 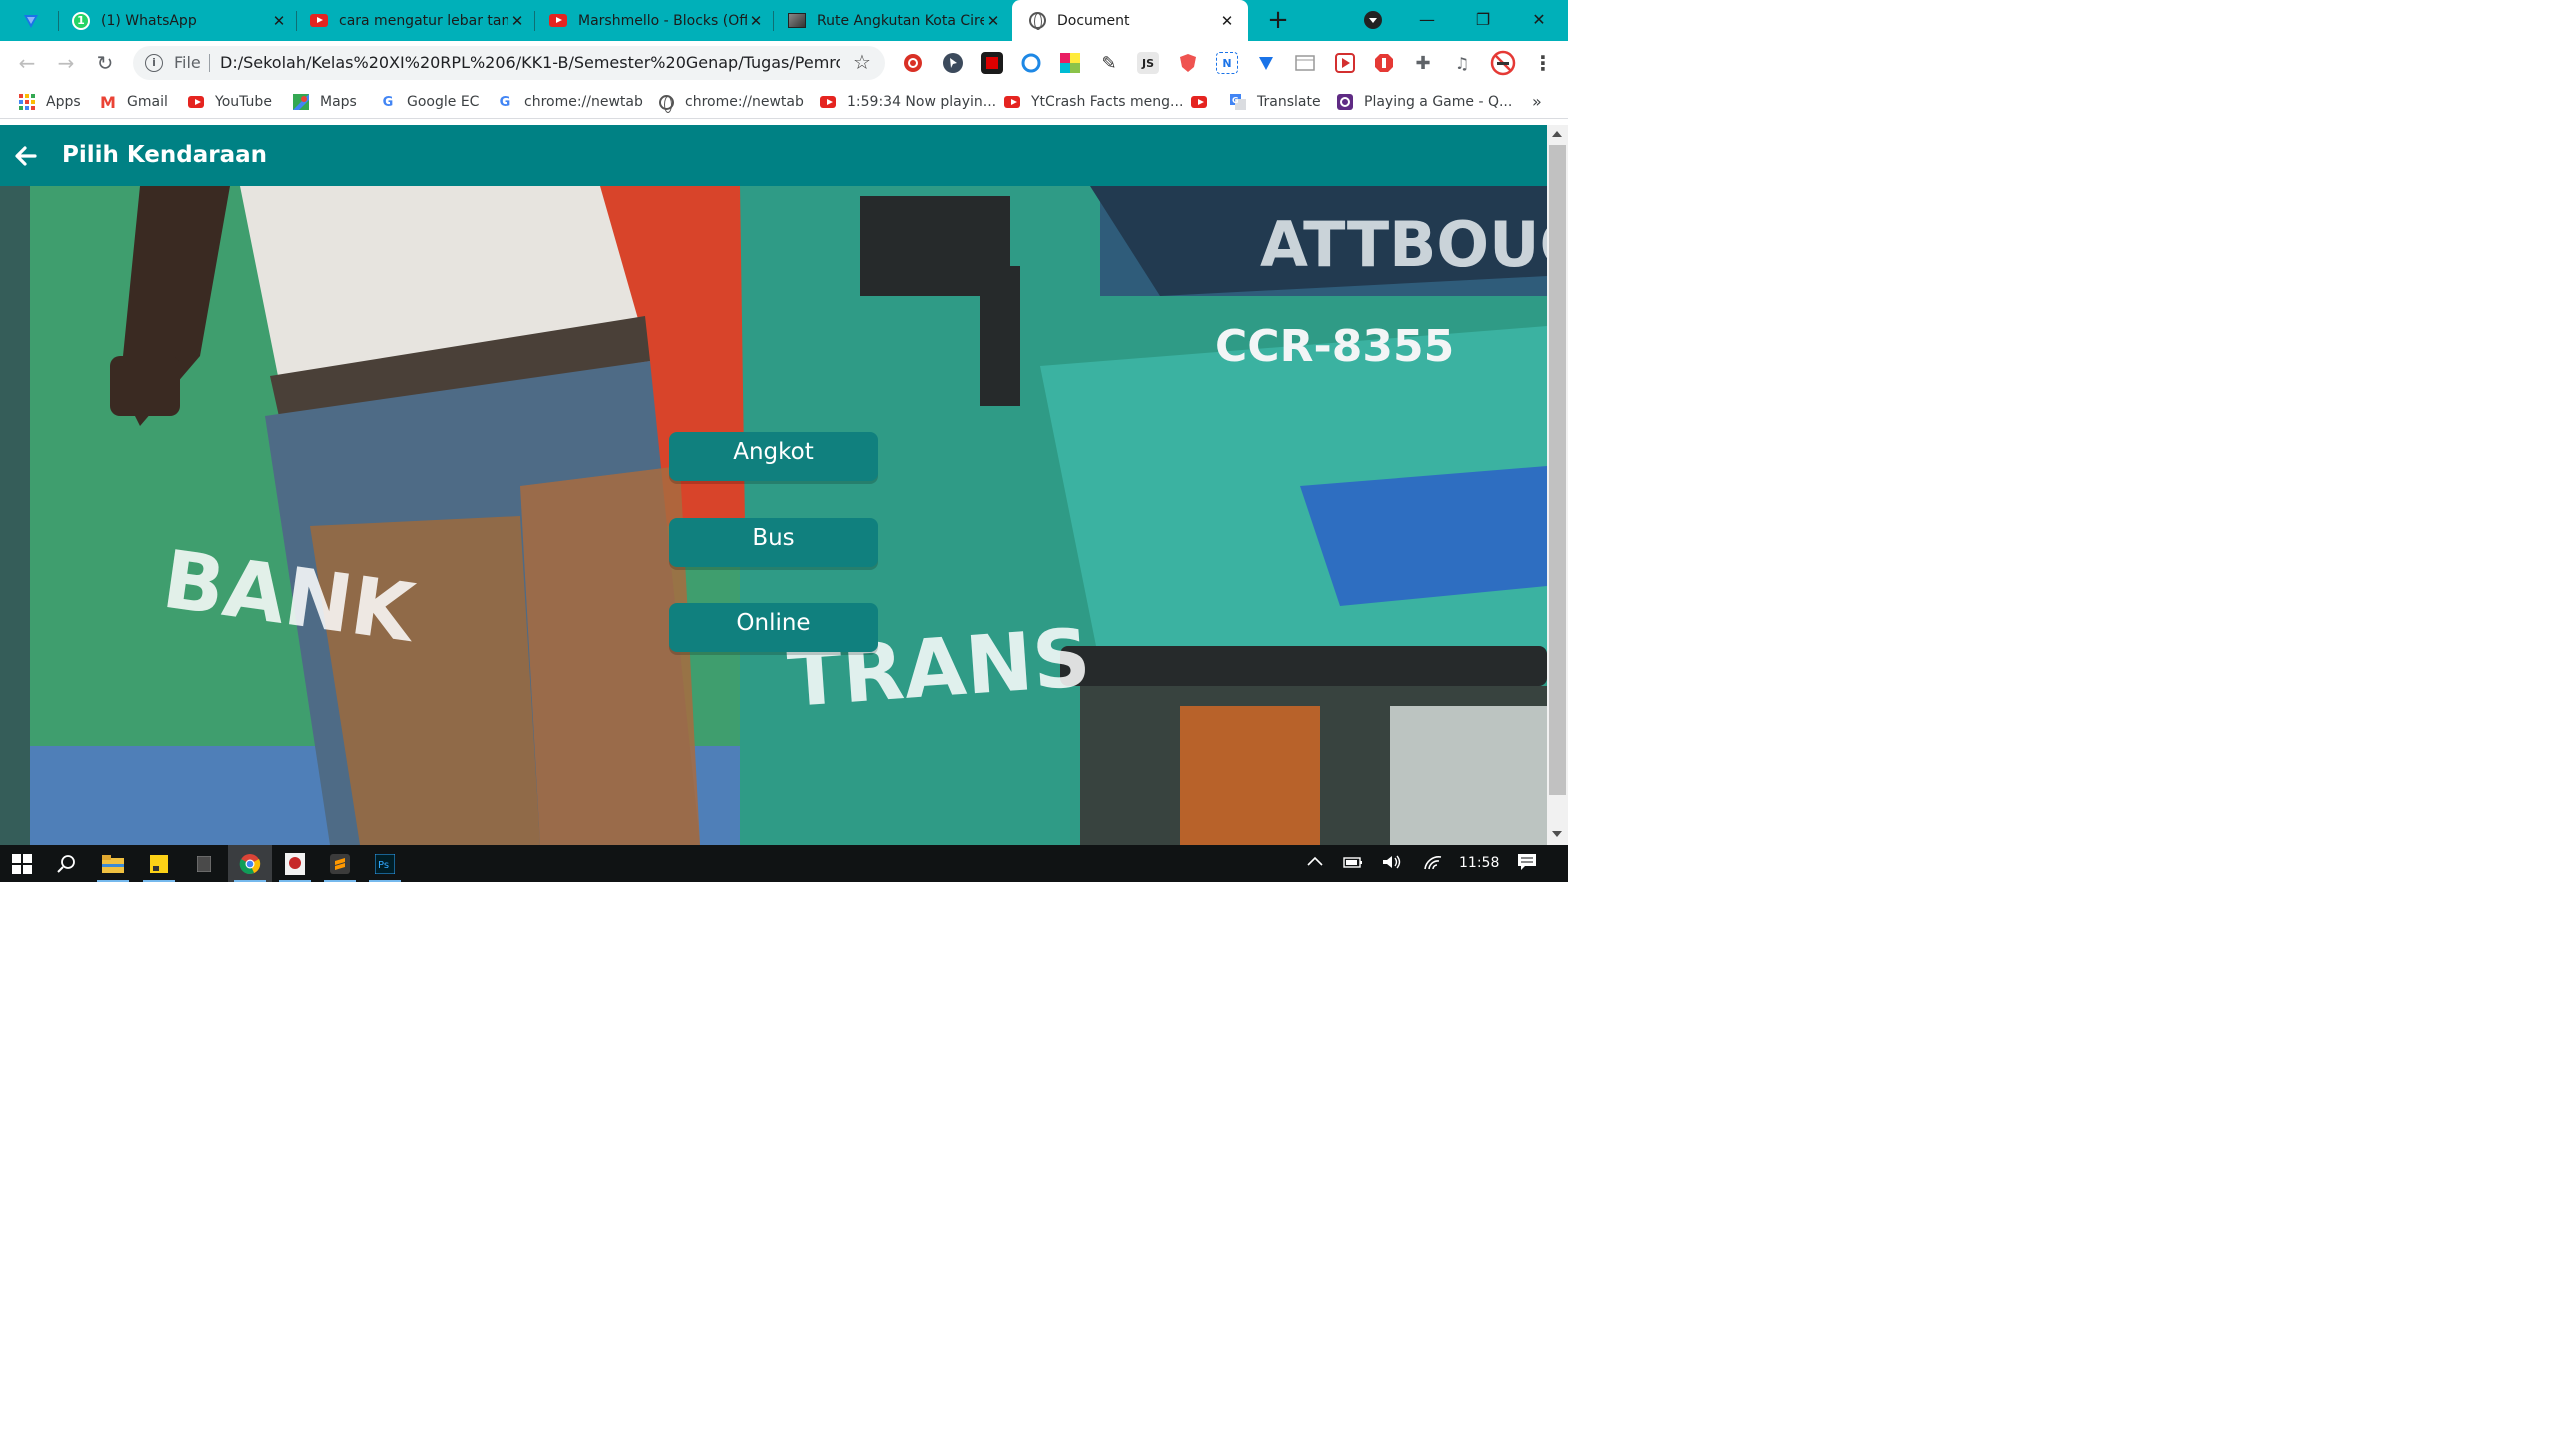 What do you see at coordinates (992, 63) in the screenshot?
I see `extension-red-square-icon` at bounding box center [992, 63].